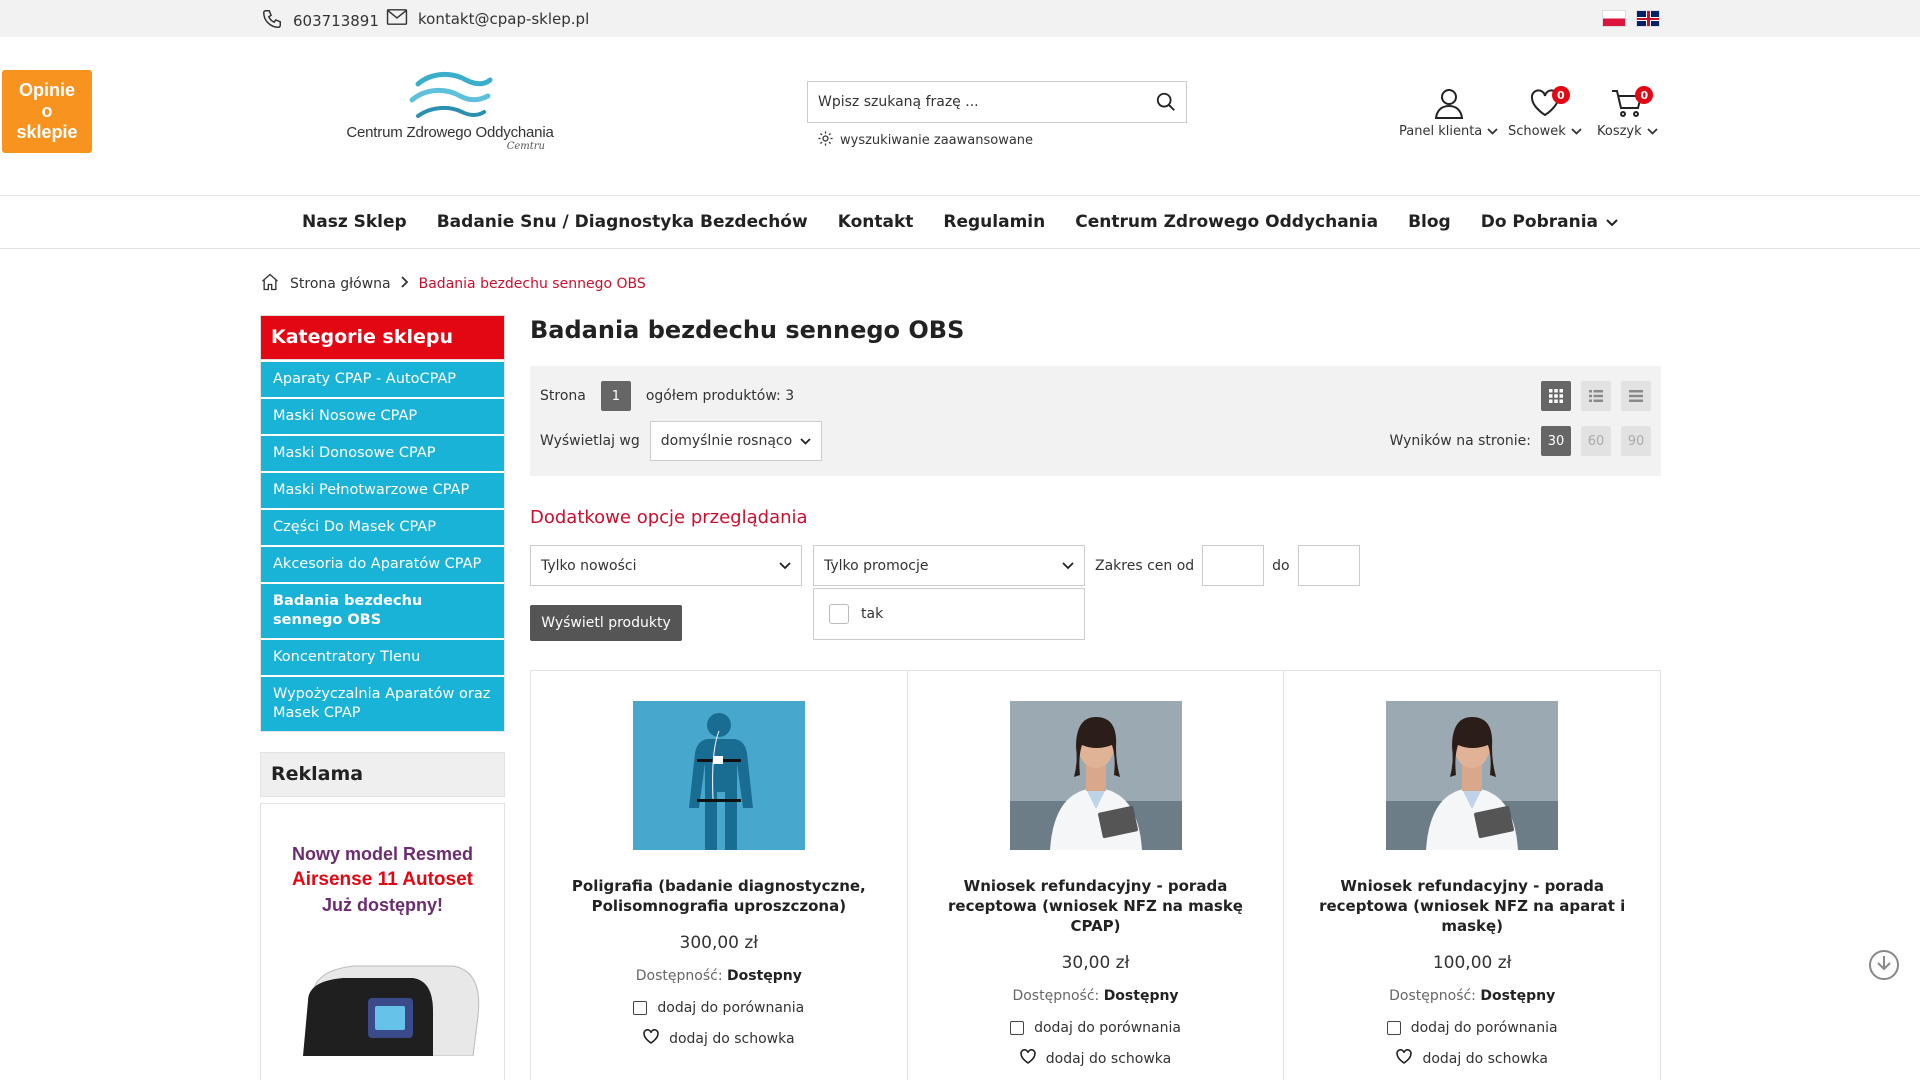 Image resolution: width=1920 pixels, height=1080 pixels. Describe the element at coordinates (382, 656) in the screenshot. I see `sidebar-item-oxygen: Koncentratory Tlenu` at that location.